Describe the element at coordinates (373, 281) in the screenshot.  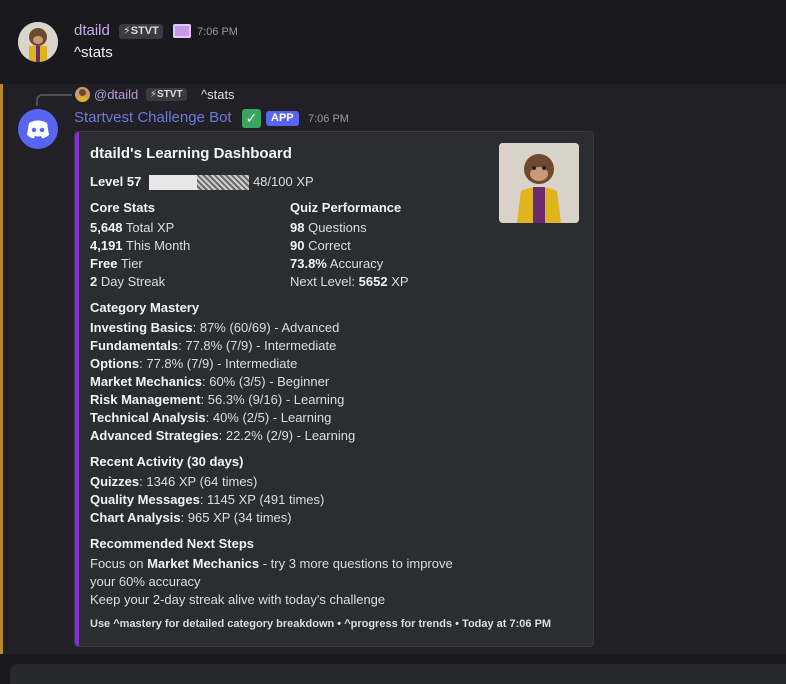
I see `next-level-value: 5652` at that location.